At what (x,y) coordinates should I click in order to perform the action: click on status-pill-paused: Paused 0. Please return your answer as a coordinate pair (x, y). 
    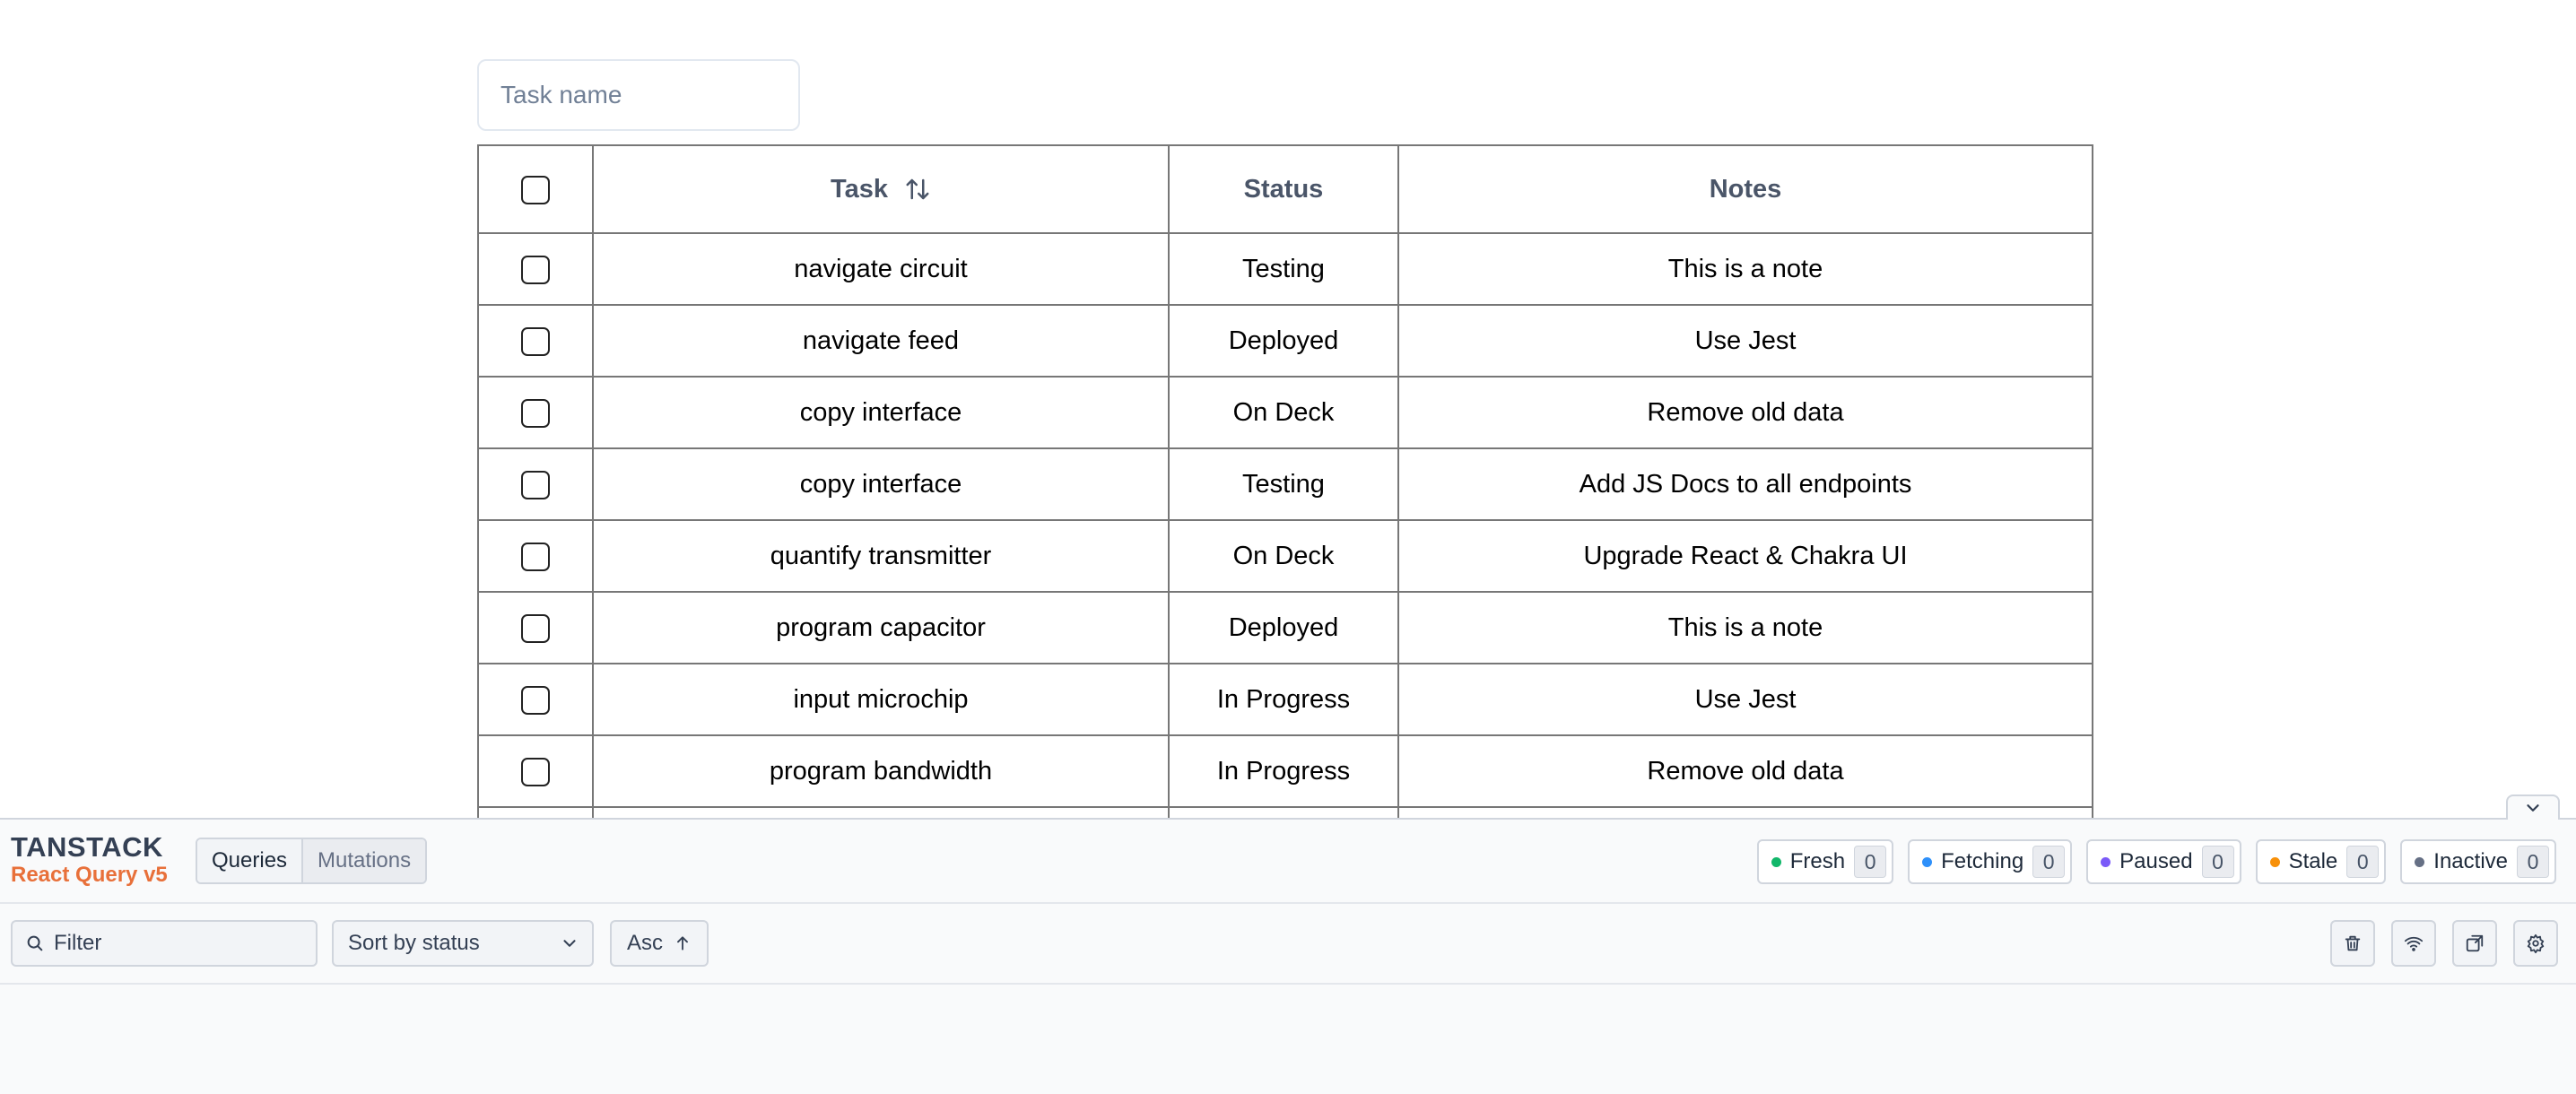
    Looking at the image, I should click on (2163, 861).